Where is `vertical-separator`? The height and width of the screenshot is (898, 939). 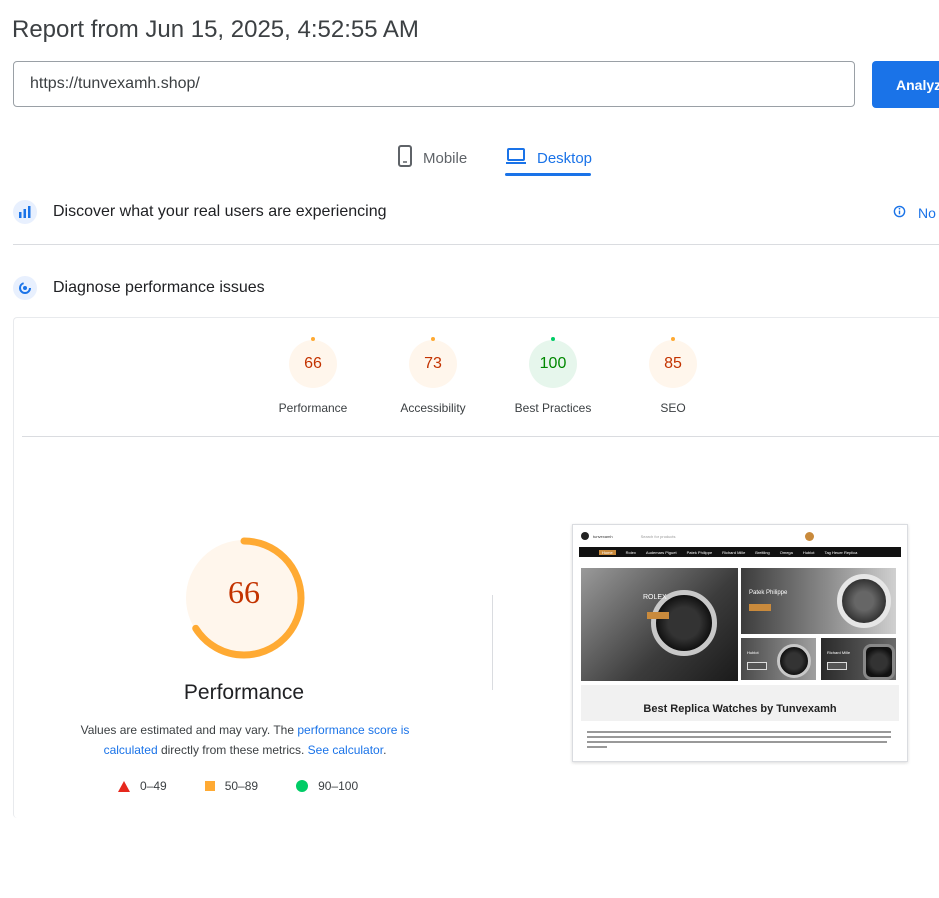
vertical-separator is located at coordinates (492, 642).